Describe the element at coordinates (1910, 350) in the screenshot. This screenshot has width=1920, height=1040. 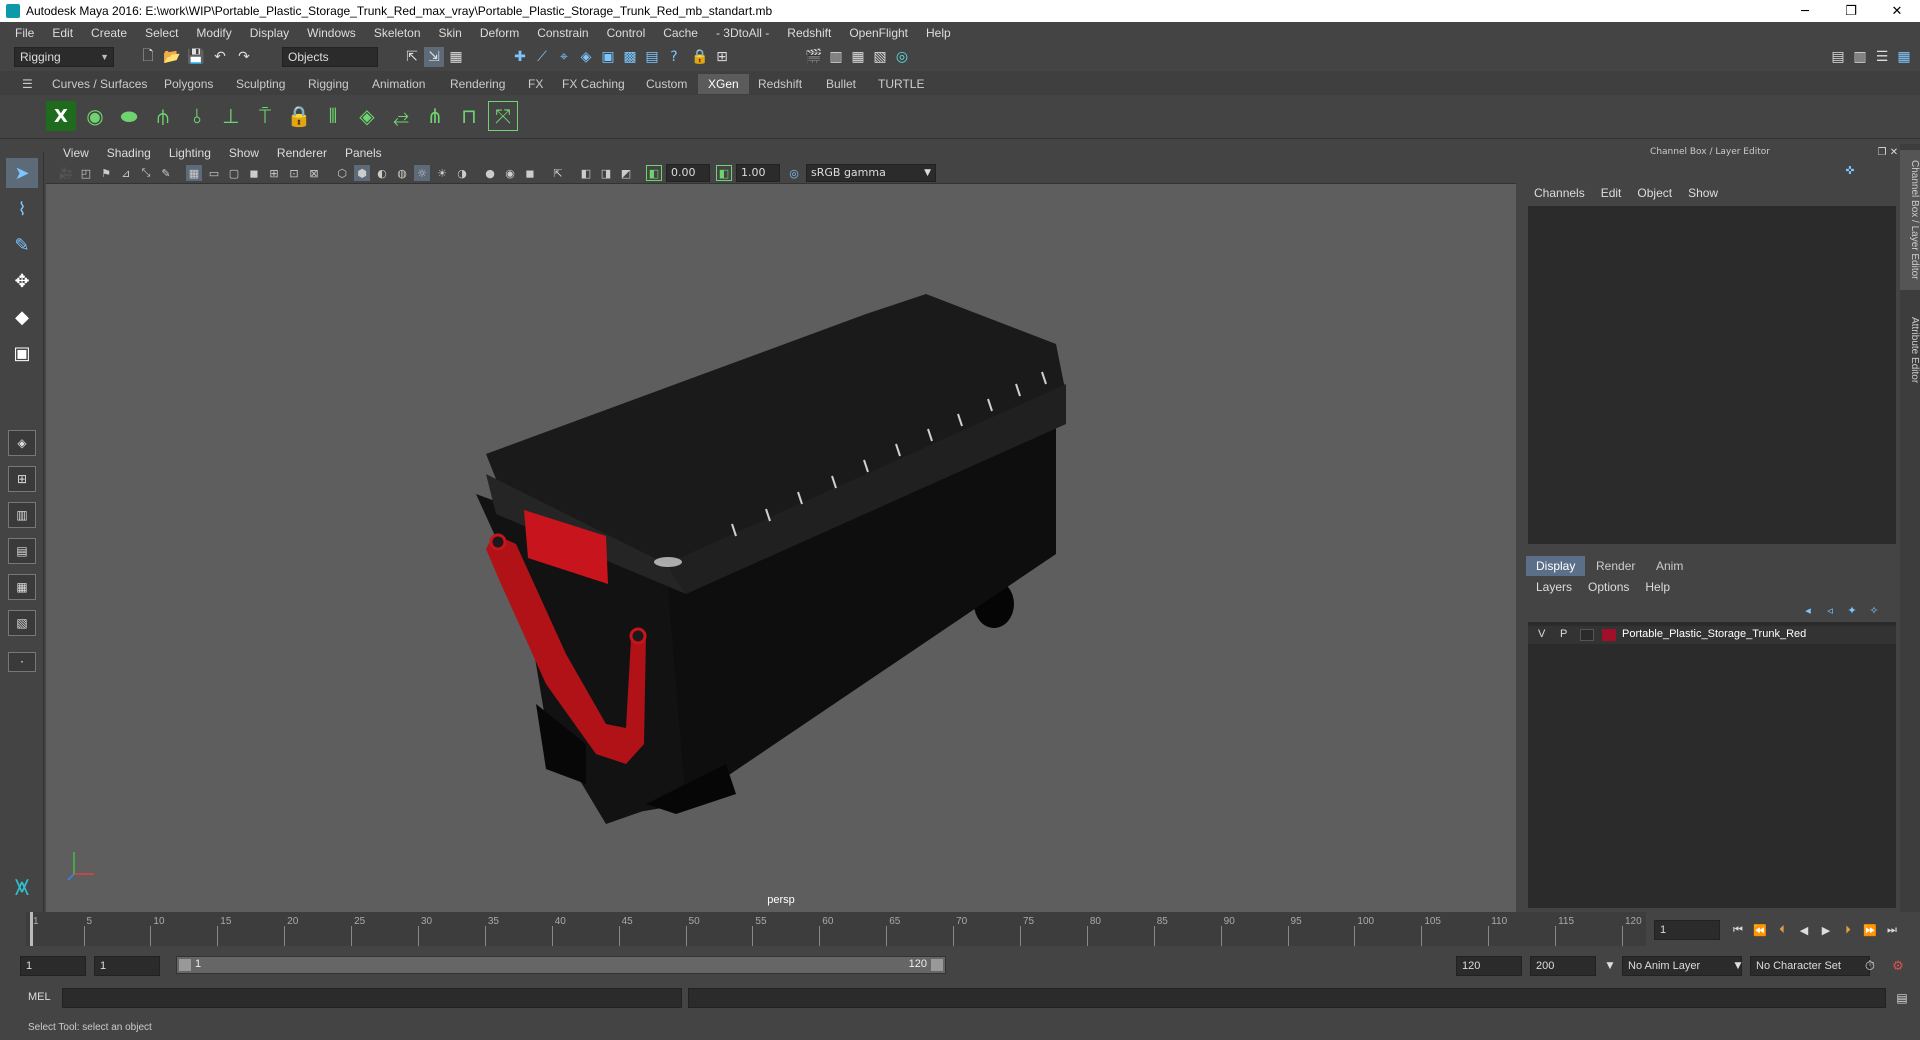
I see `side-tab-attribute-editor: Attribute Editor` at that location.